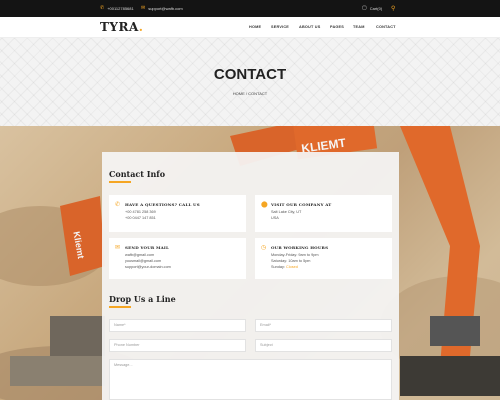 Image resolution: width=500 pixels, height=400 pixels. What do you see at coordinates (359, 27) in the screenshot?
I see `nav-team: TEAM` at bounding box center [359, 27].